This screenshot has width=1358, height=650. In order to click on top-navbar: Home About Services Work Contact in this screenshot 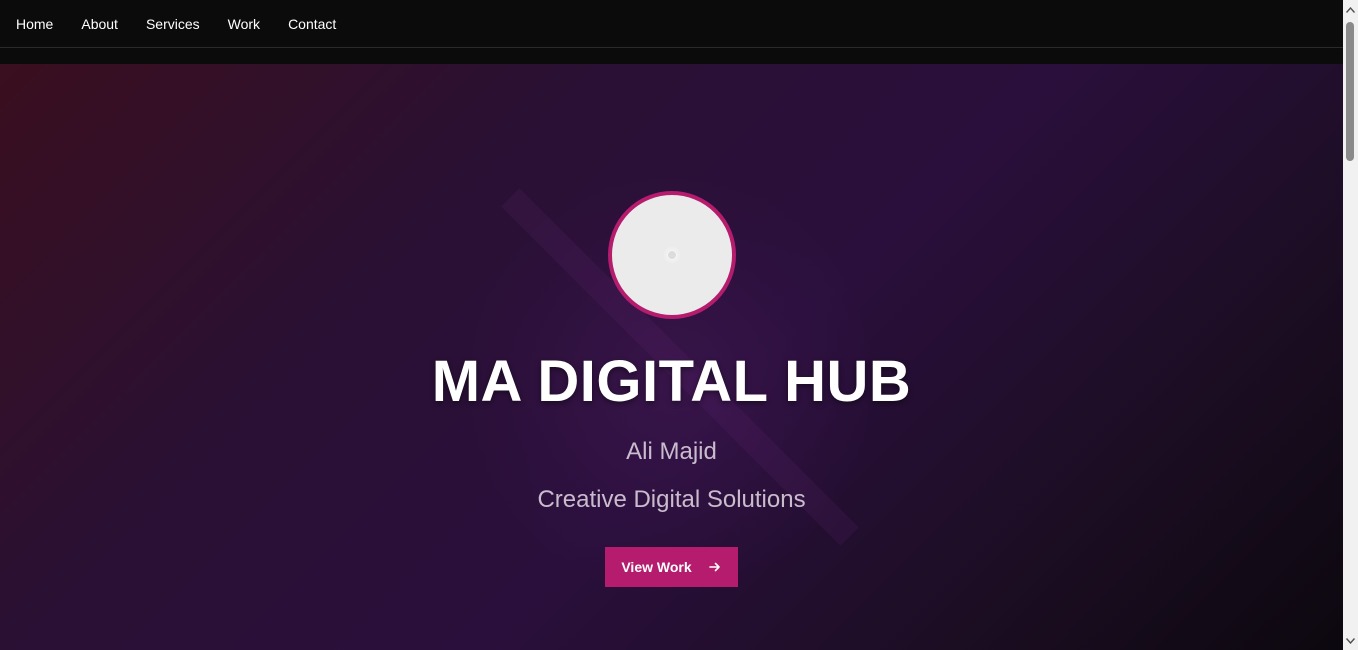, I will do `click(671, 24)`.